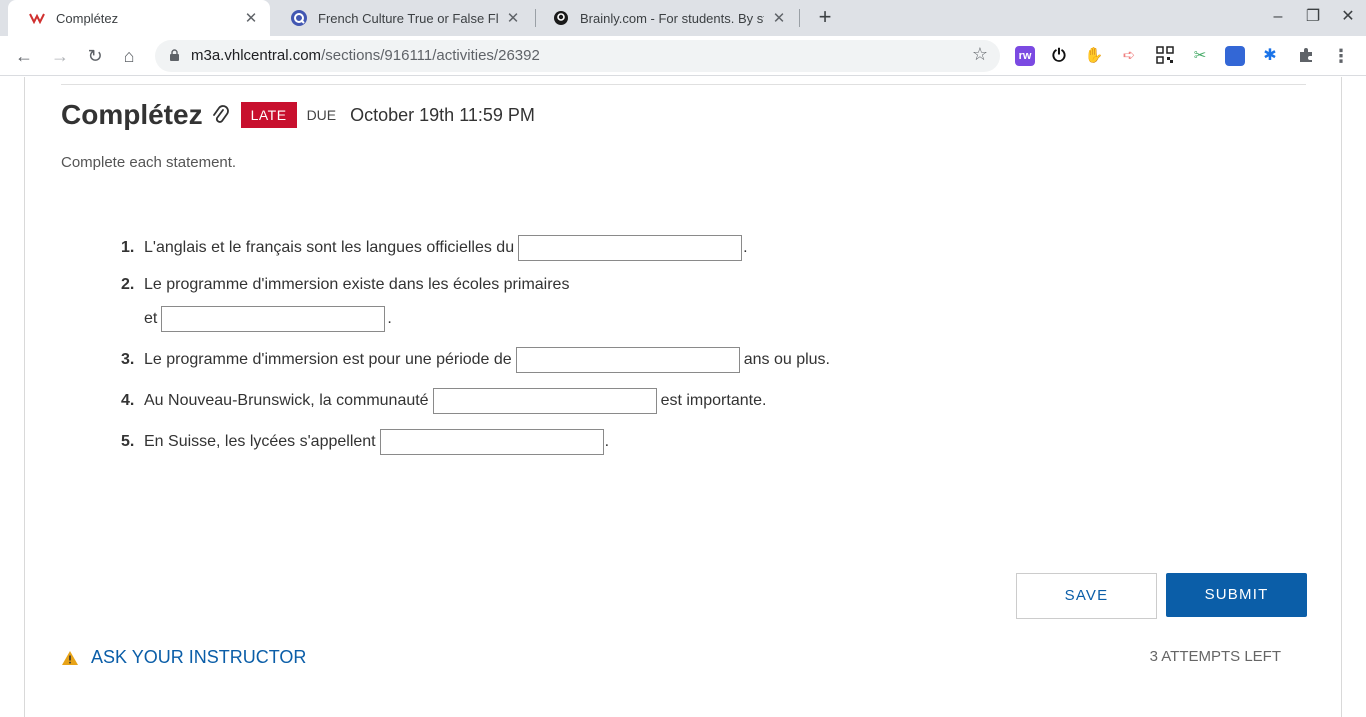  I want to click on page-title: Complétez, so click(132, 114).